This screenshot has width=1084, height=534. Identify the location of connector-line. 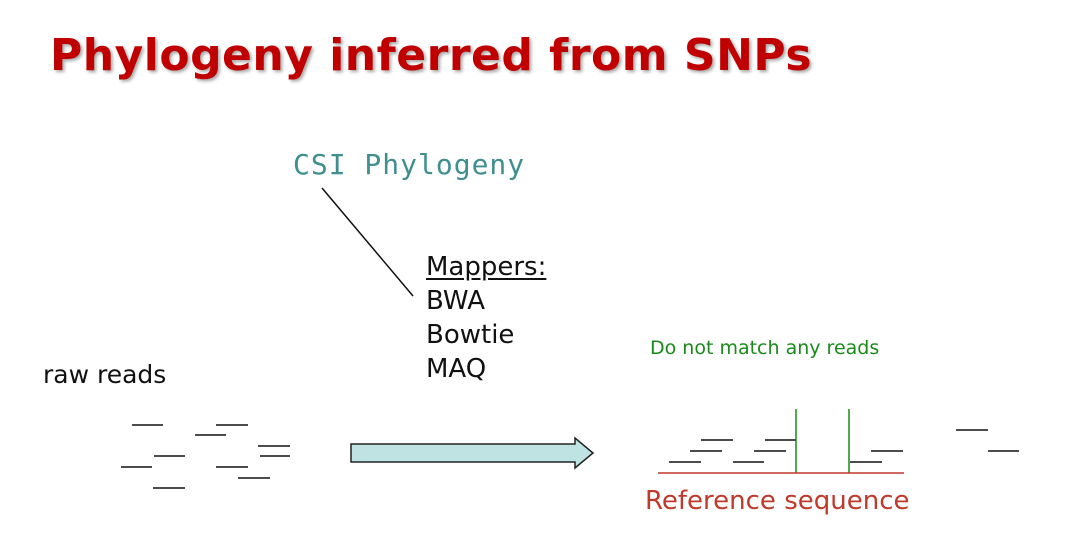
(367, 242).